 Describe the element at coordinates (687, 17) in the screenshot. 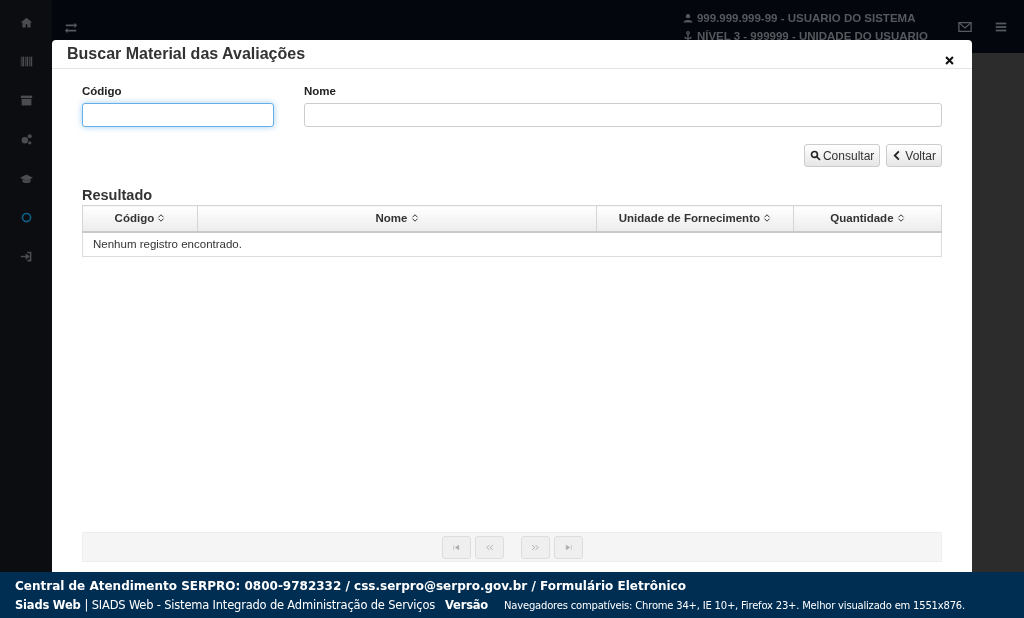

I see `user-icon` at that location.